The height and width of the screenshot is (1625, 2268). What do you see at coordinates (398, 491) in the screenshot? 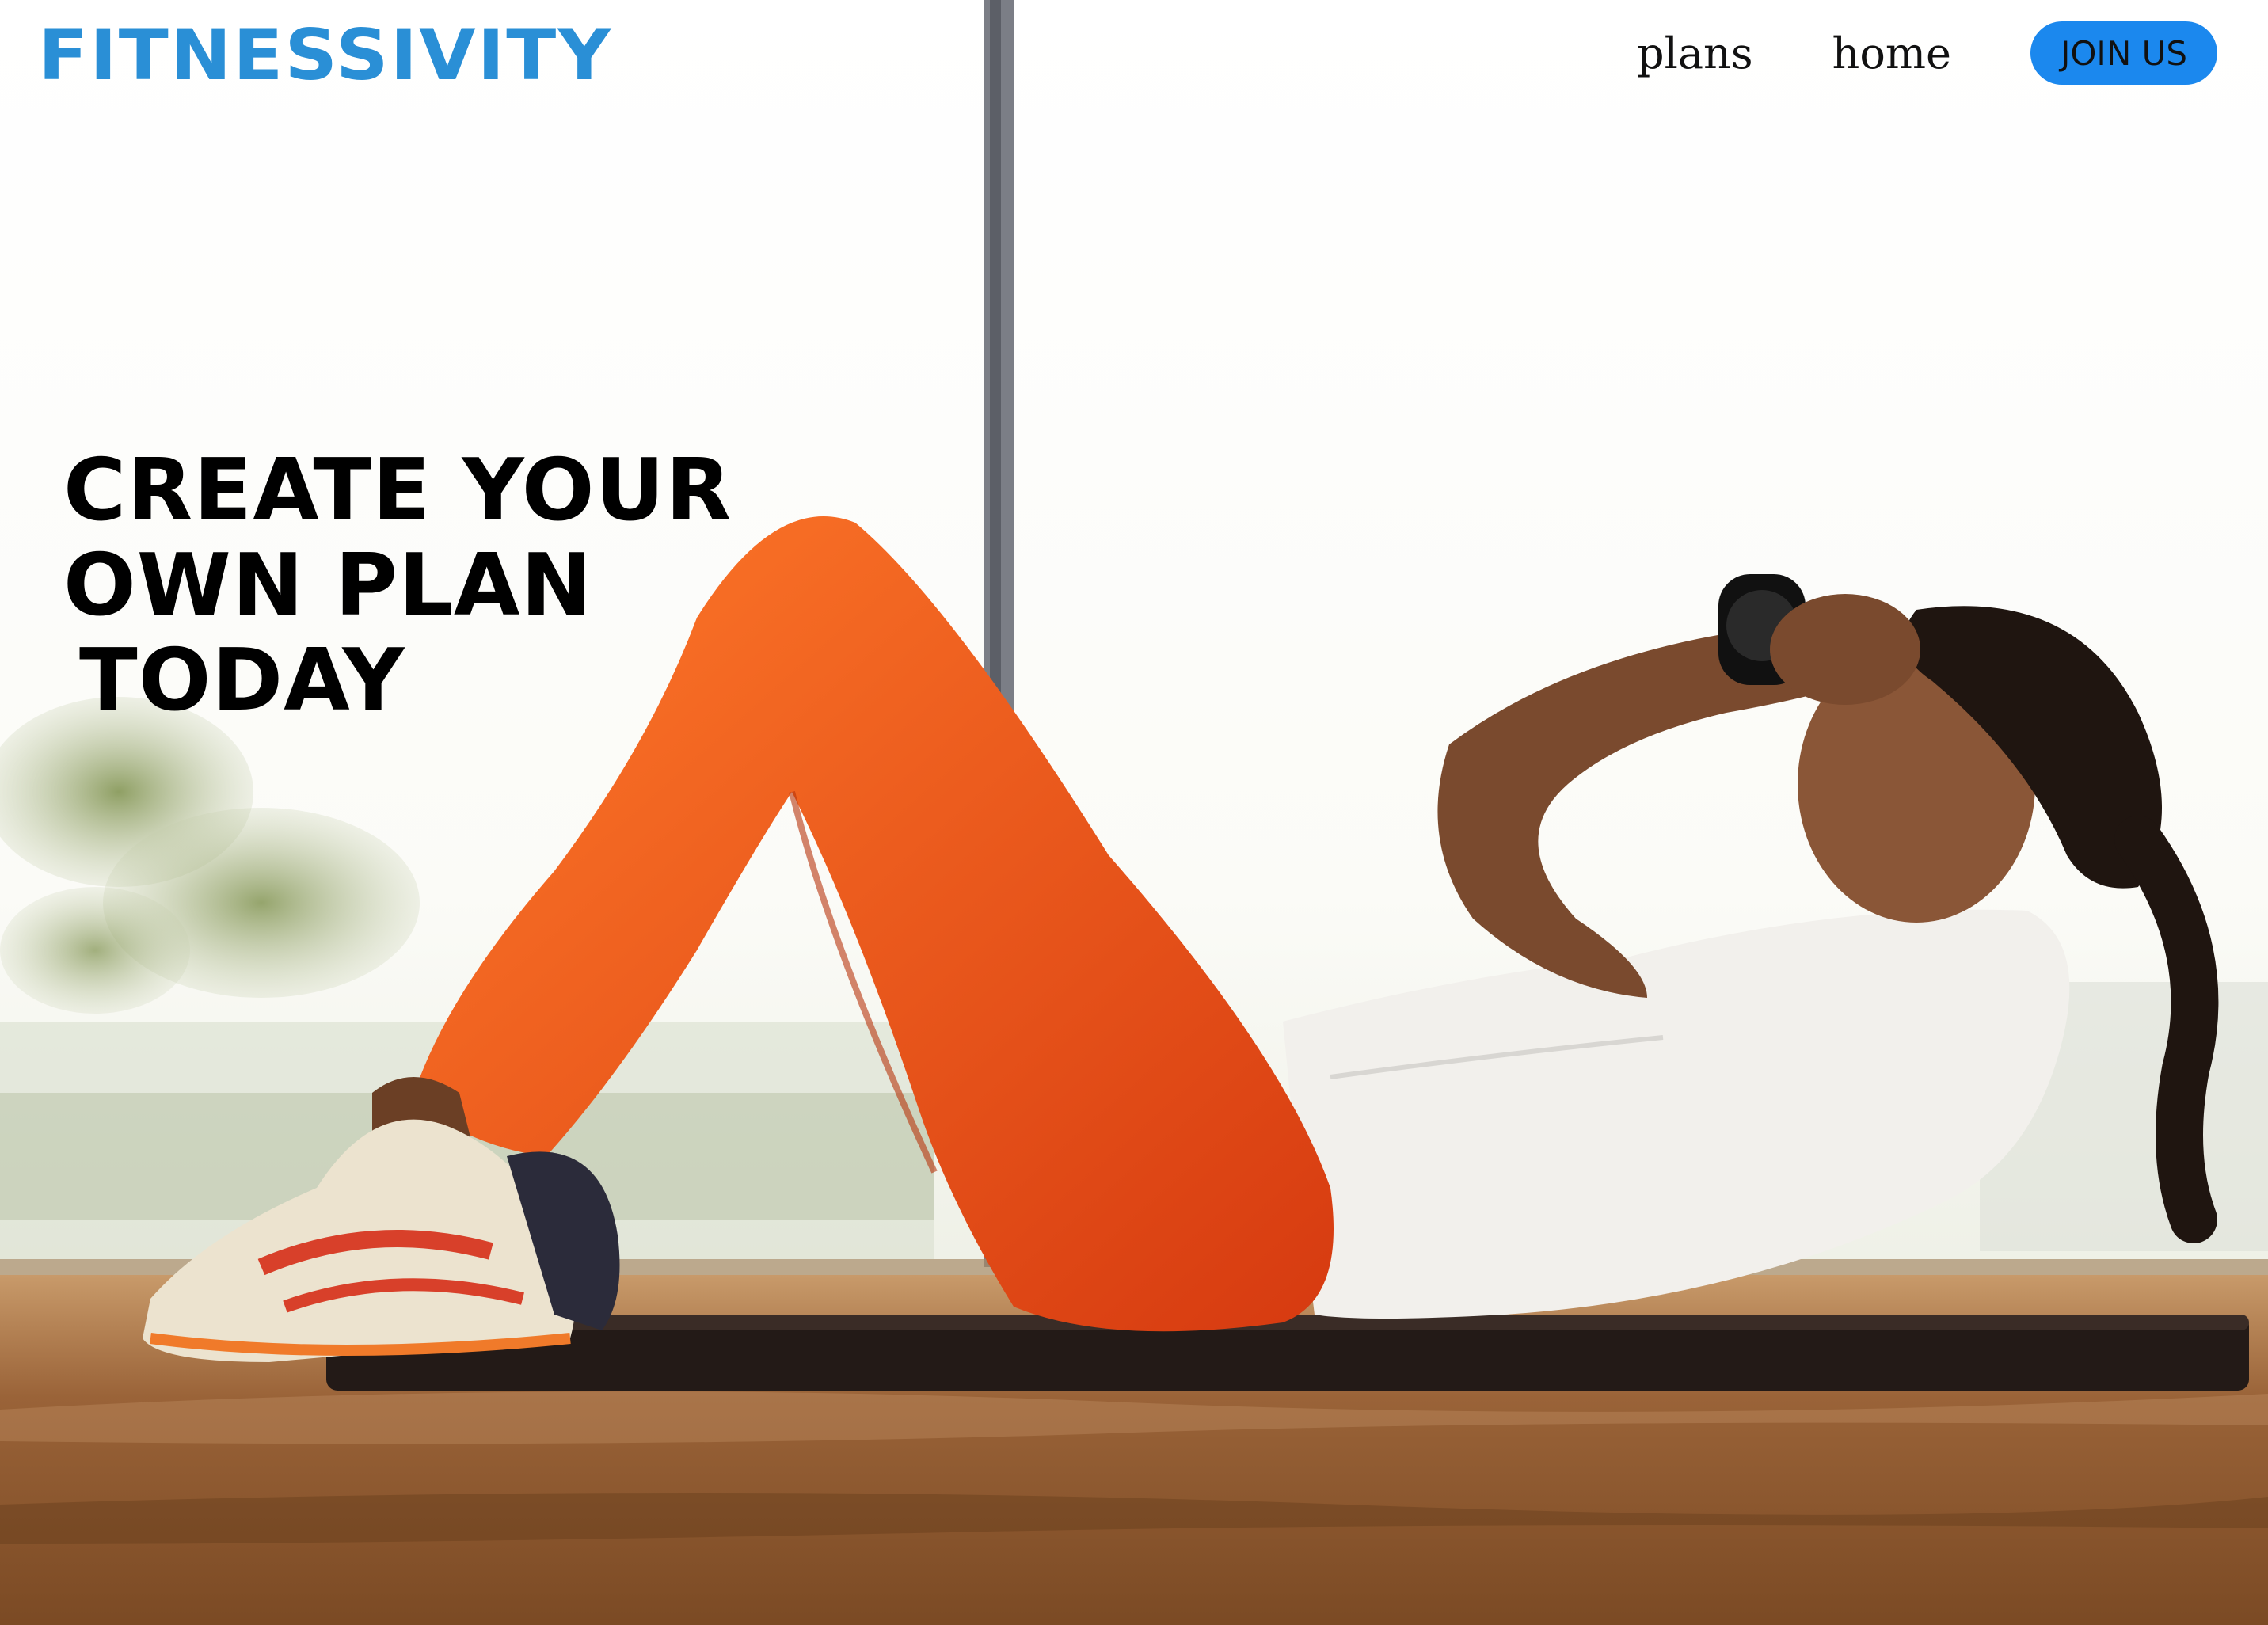
I see `headline-line-1: CREATE YOUR` at bounding box center [398, 491].